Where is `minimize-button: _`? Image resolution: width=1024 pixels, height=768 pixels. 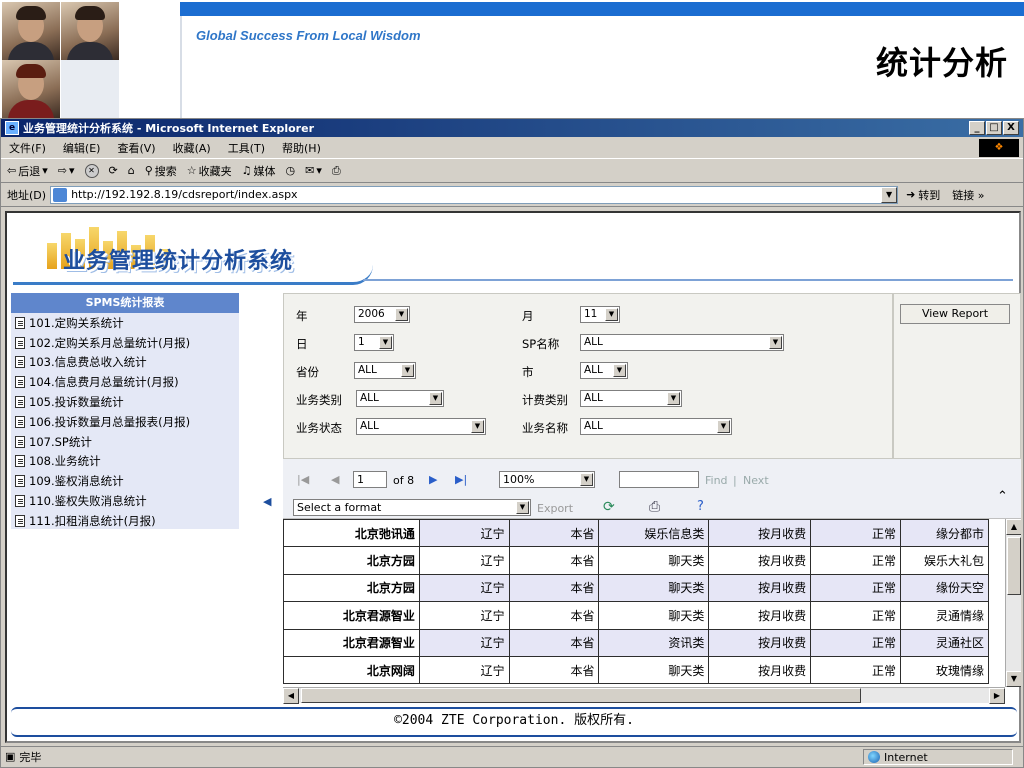
minimize-button: _ is located at coordinates (977, 128).